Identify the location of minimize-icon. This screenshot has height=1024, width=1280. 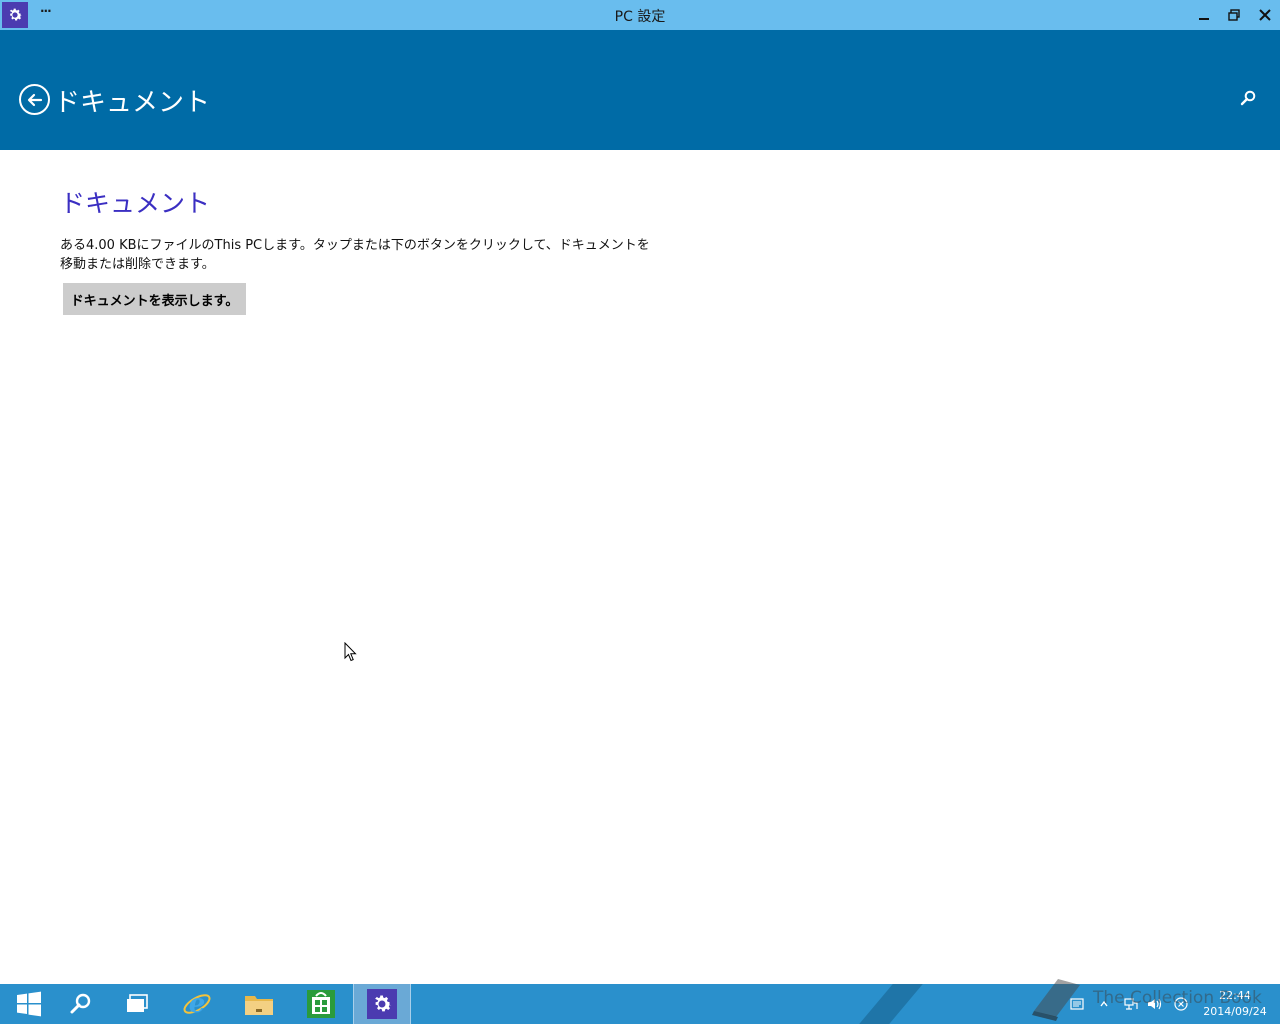
(1204, 19).